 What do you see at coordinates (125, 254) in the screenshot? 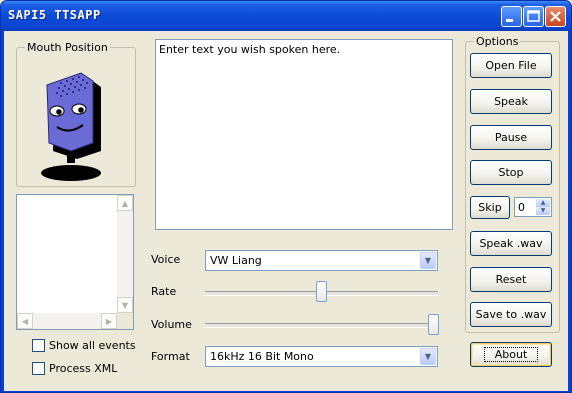
I see `events-vertical-scrollbar: ▲ ▼` at bounding box center [125, 254].